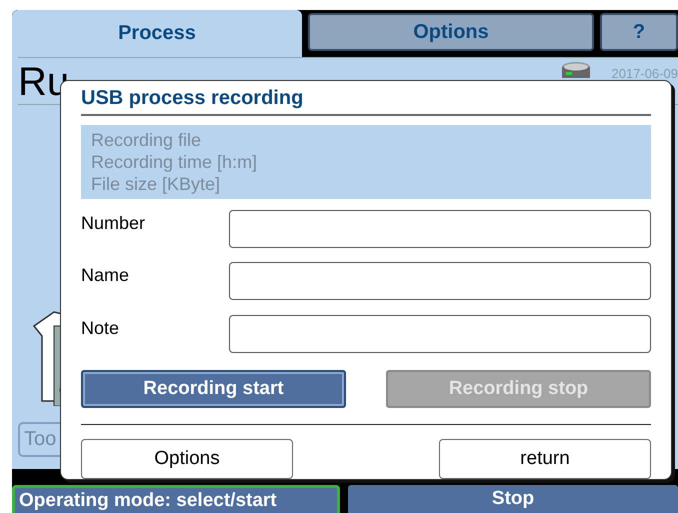 This screenshot has height=513, width=678. What do you see at coordinates (100, 327) in the screenshot?
I see `field-label: Note` at bounding box center [100, 327].